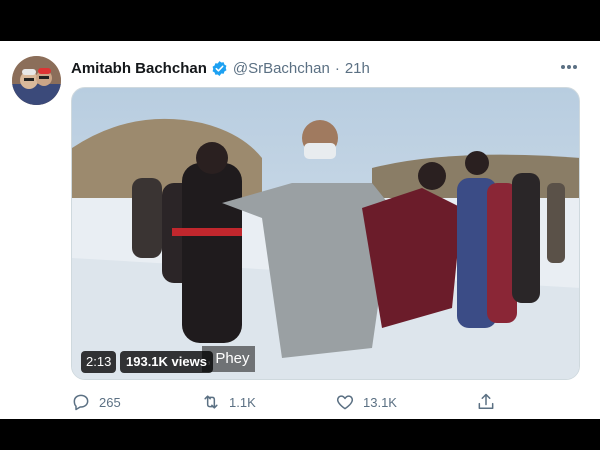 The width and height of the screenshot is (600, 450). I want to click on retweet-count: 1.1K, so click(242, 402).